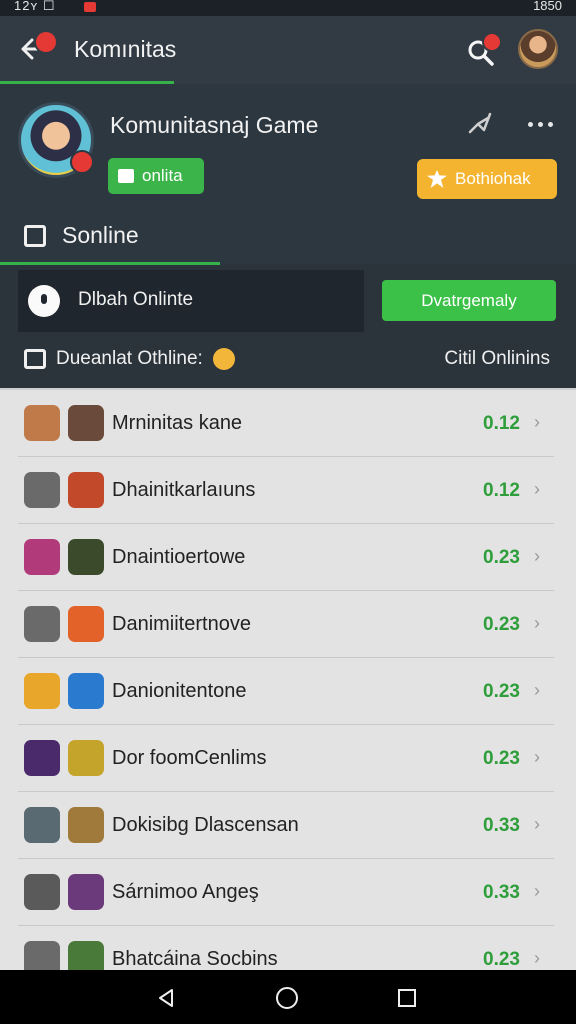  I want to click on emoji-icon, so click(223, 359).